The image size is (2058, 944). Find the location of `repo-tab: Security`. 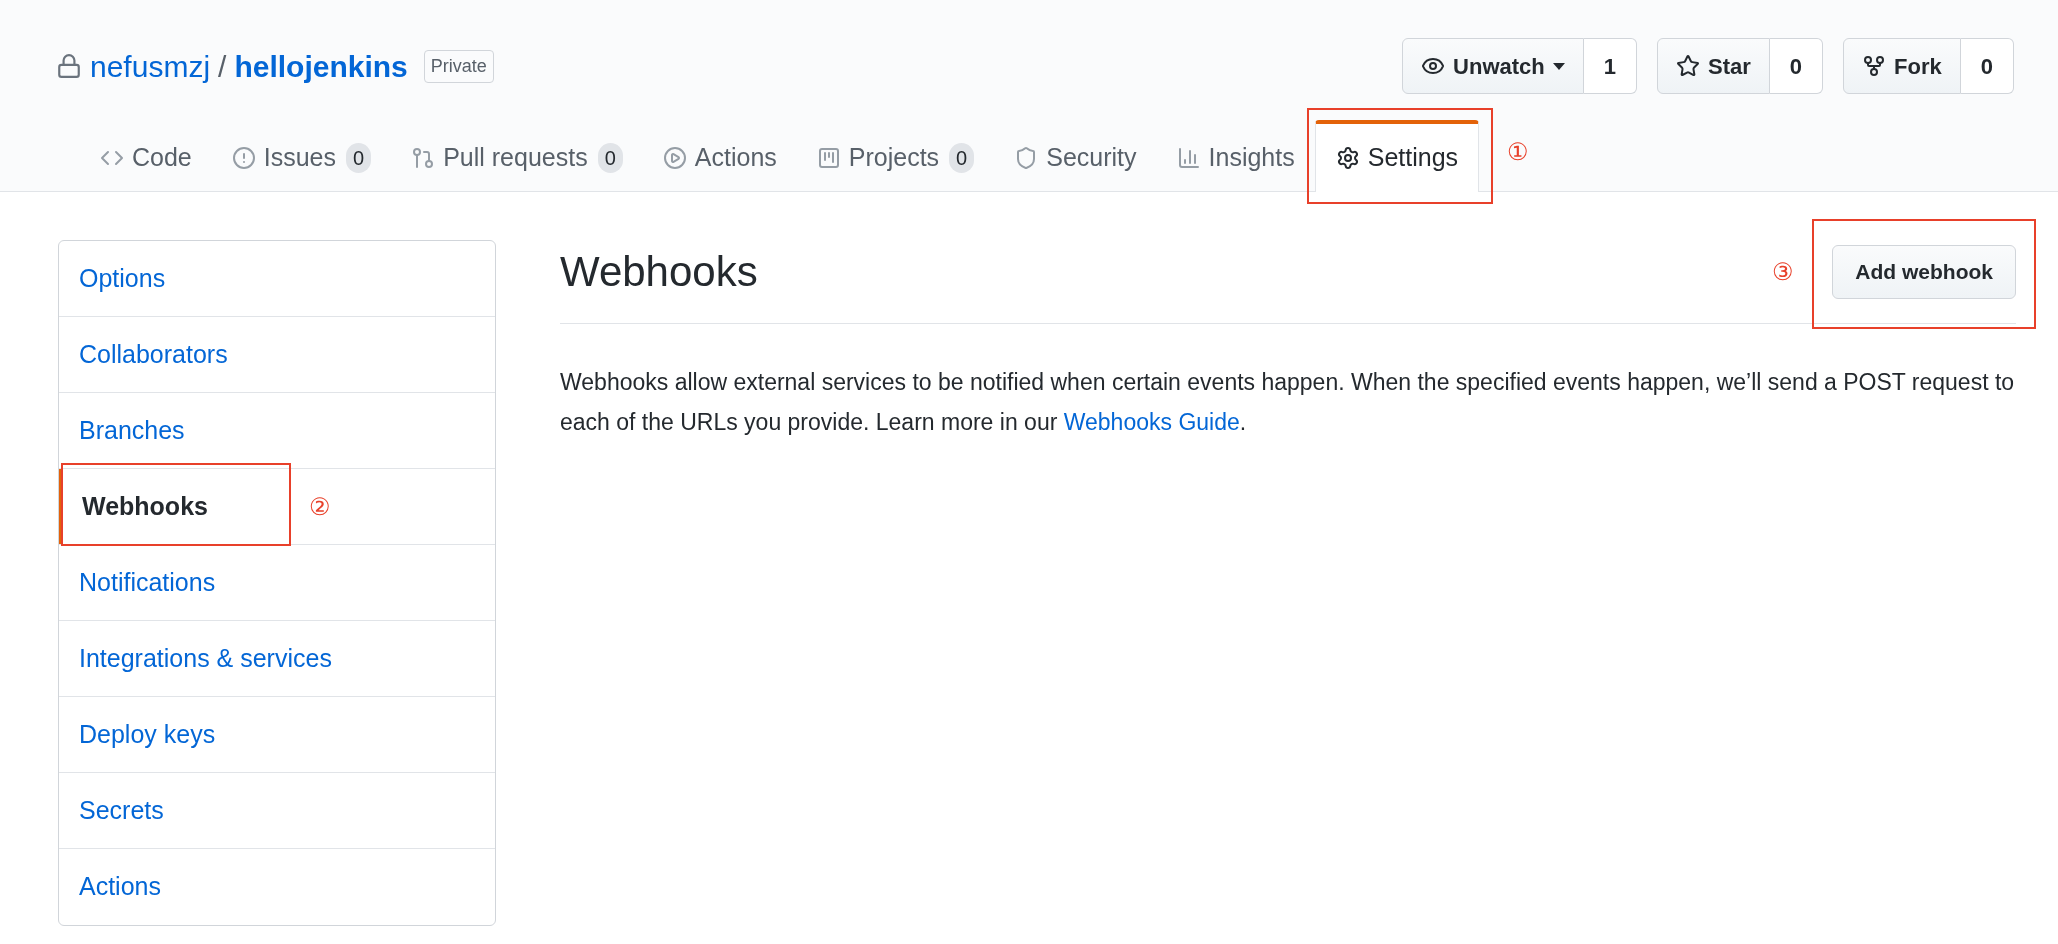

repo-tab: Security is located at coordinates (1075, 156).